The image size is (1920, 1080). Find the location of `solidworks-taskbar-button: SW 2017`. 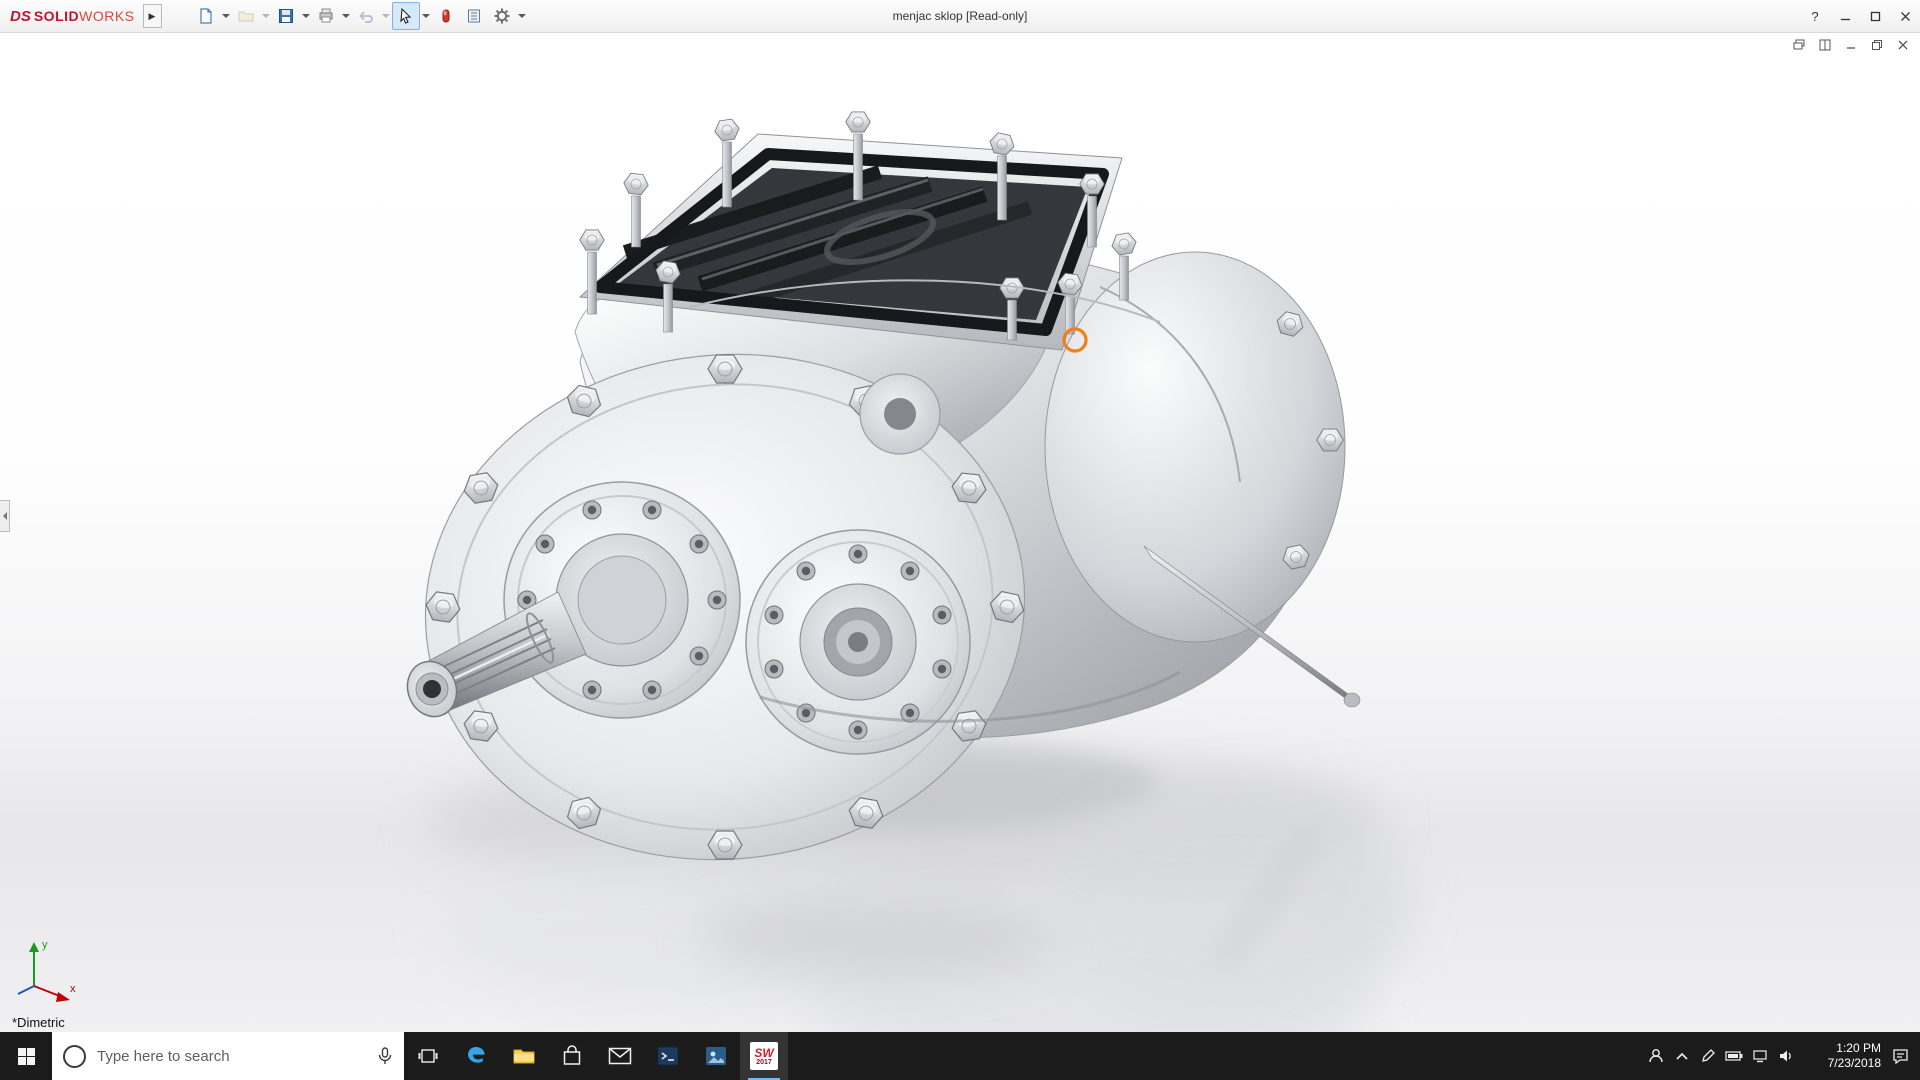

solidworks-taskbar-button: SW 2017 is located at coordinates (764, 1056).